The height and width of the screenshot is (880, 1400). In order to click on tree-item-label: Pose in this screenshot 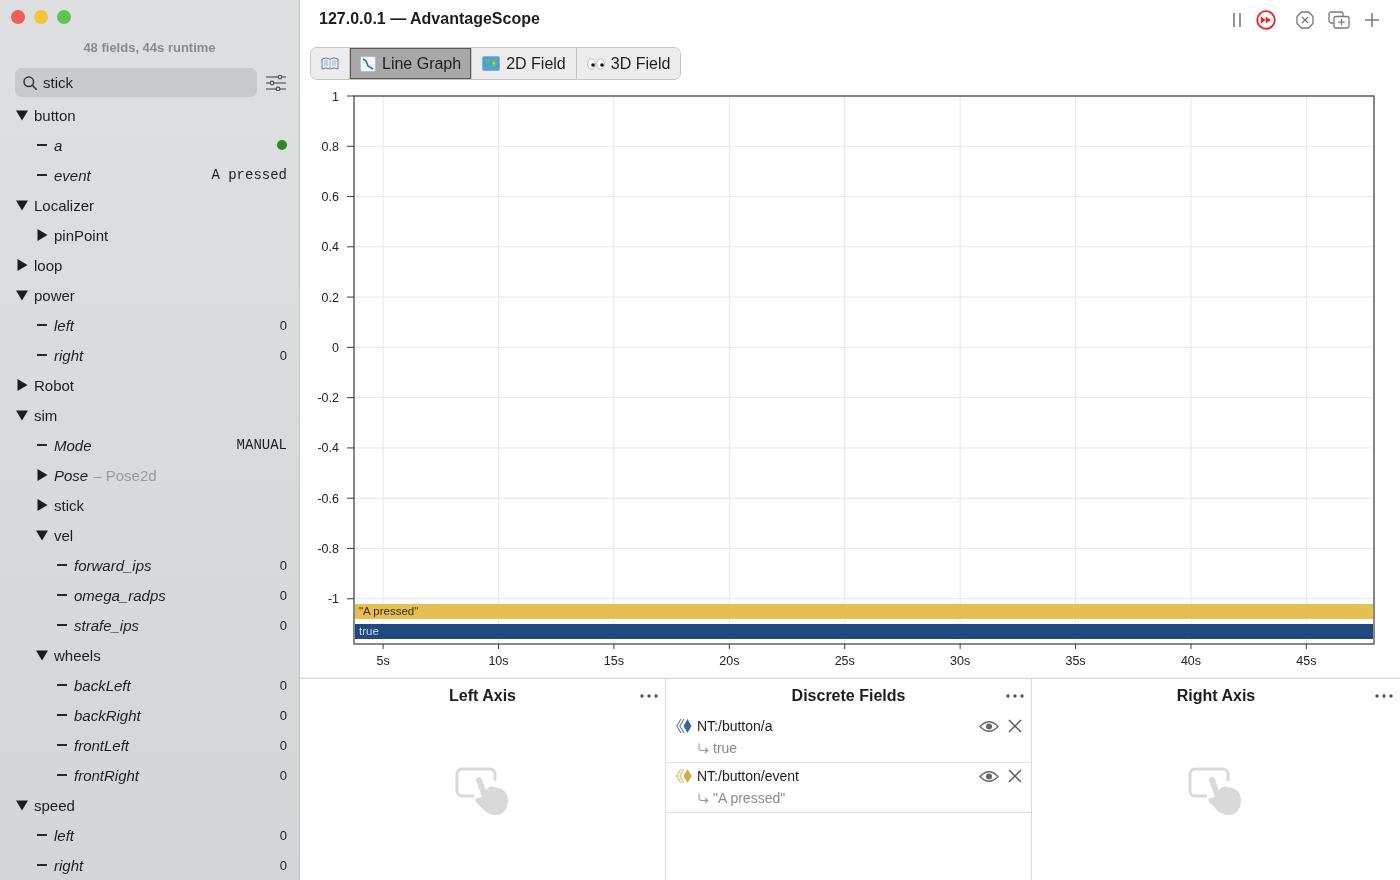, I will do `click(71, 475)`.